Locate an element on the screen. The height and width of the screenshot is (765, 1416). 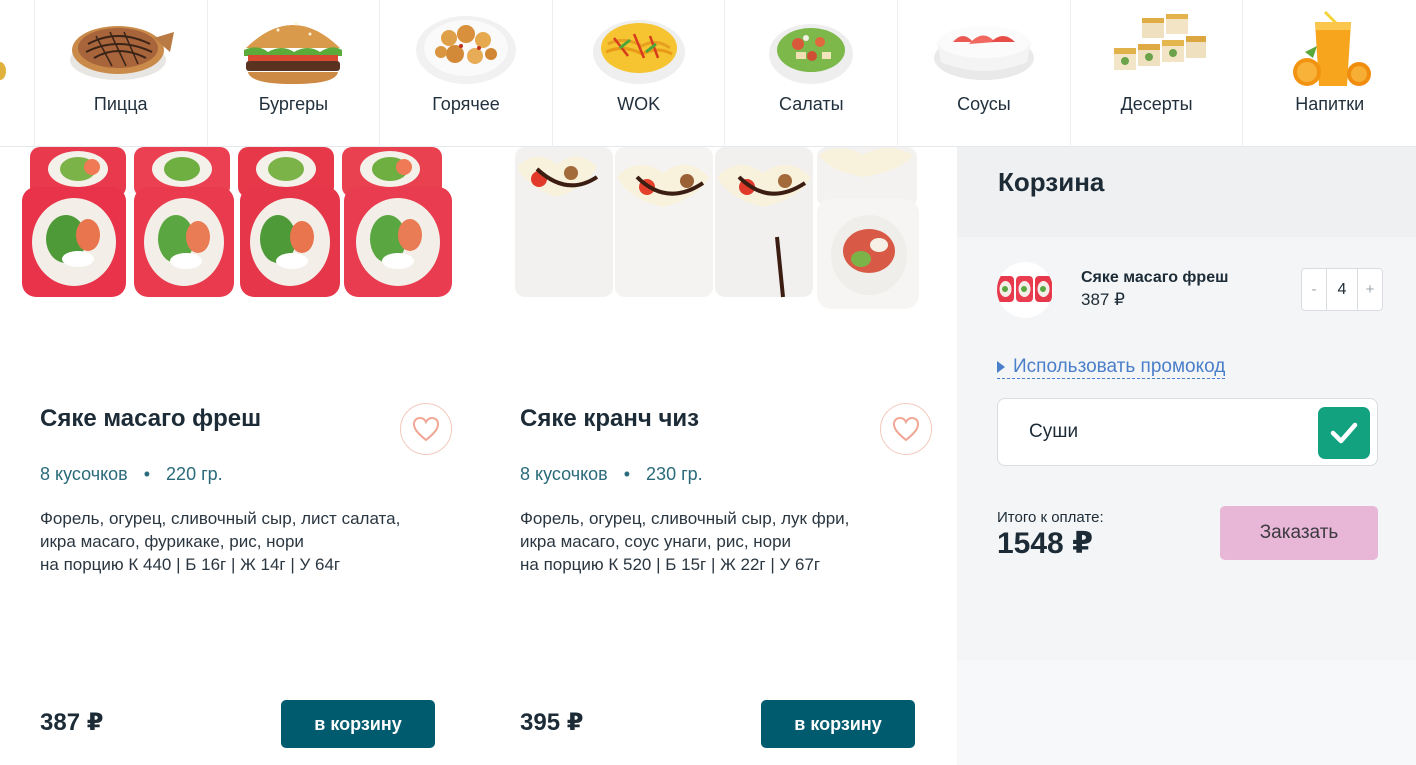
category-burgers: Бургеры is located at coordinates (294, 73).